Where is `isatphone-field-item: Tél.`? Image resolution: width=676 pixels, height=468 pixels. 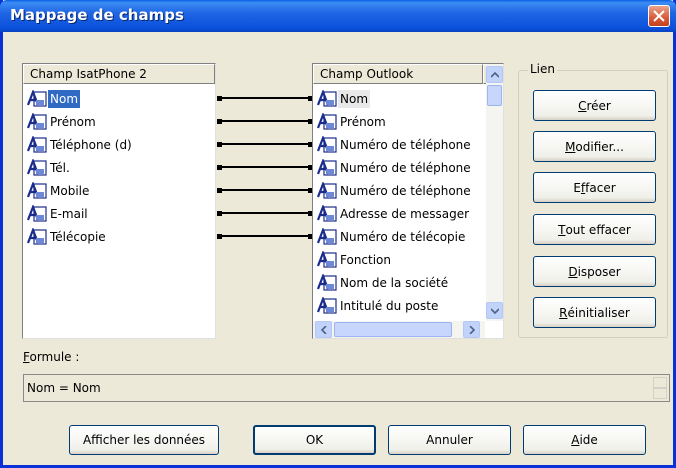
isatphone-field-item: Tél. is located at coordinates (49, 168).